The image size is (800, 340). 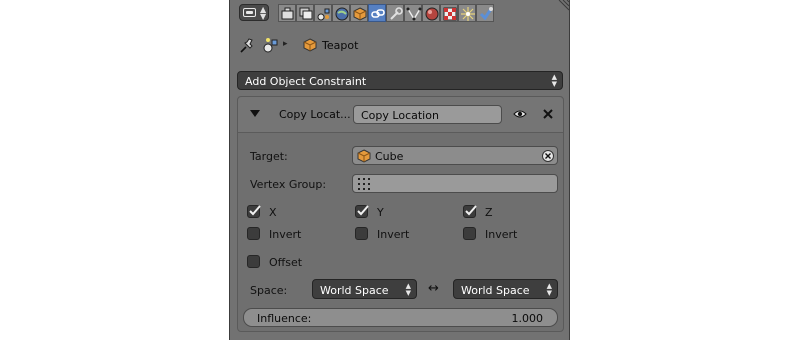 I want to click on target-space-value: World Space, so click(x=495, y=290).